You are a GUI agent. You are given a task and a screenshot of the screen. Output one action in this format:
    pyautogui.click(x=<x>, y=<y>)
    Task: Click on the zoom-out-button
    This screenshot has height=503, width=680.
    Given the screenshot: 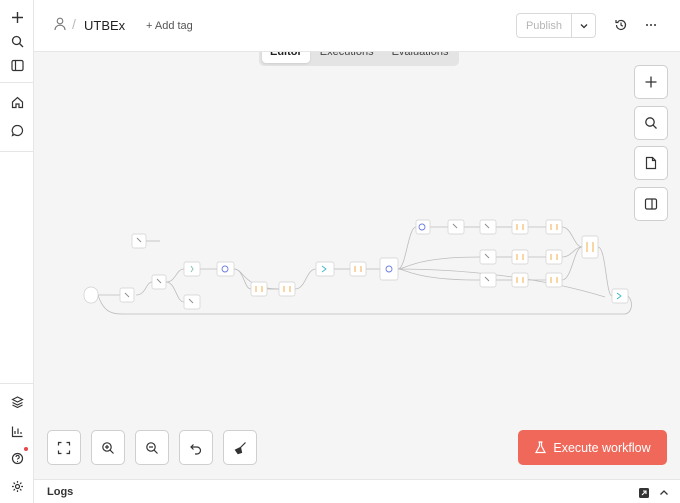 What is the action you would take?
    pyautogui.click(x=152, y=447)
    